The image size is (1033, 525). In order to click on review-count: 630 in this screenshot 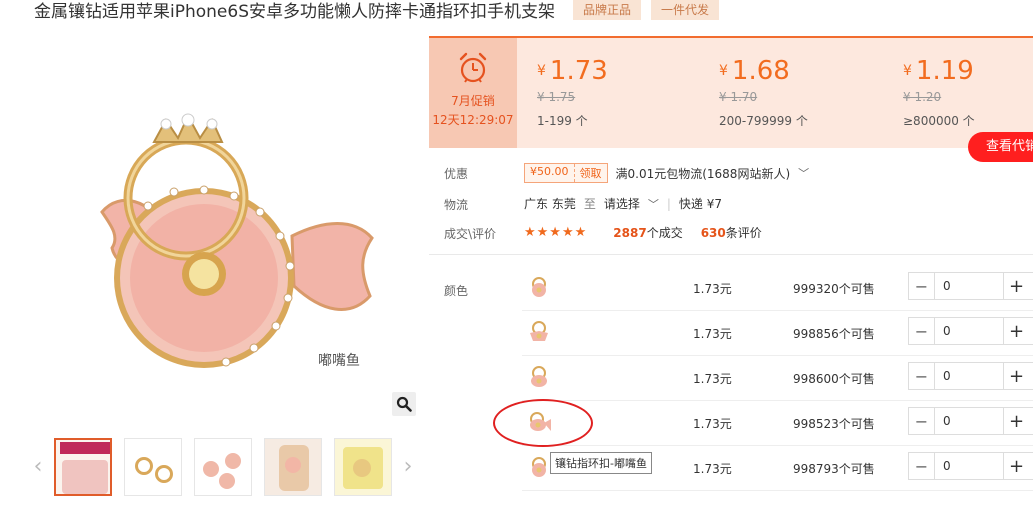, I will do `click(713, 233)`.